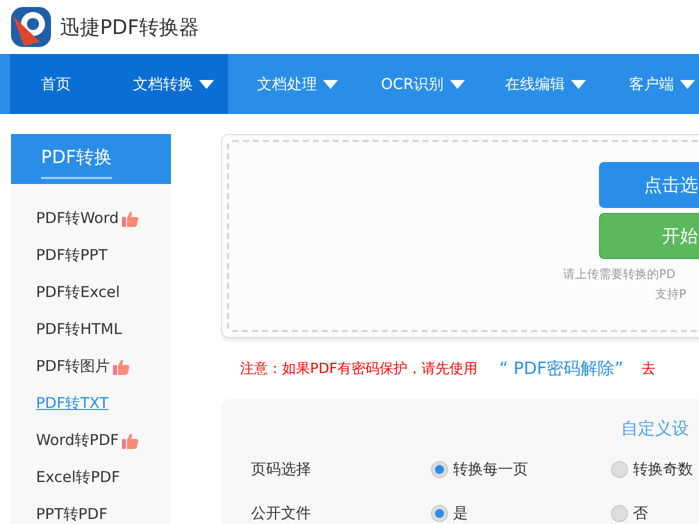 The image size is (699, 524). Describe the element at coordinates (670, 294) in the screenshot. I see `hint-text: 支持P` at that location.